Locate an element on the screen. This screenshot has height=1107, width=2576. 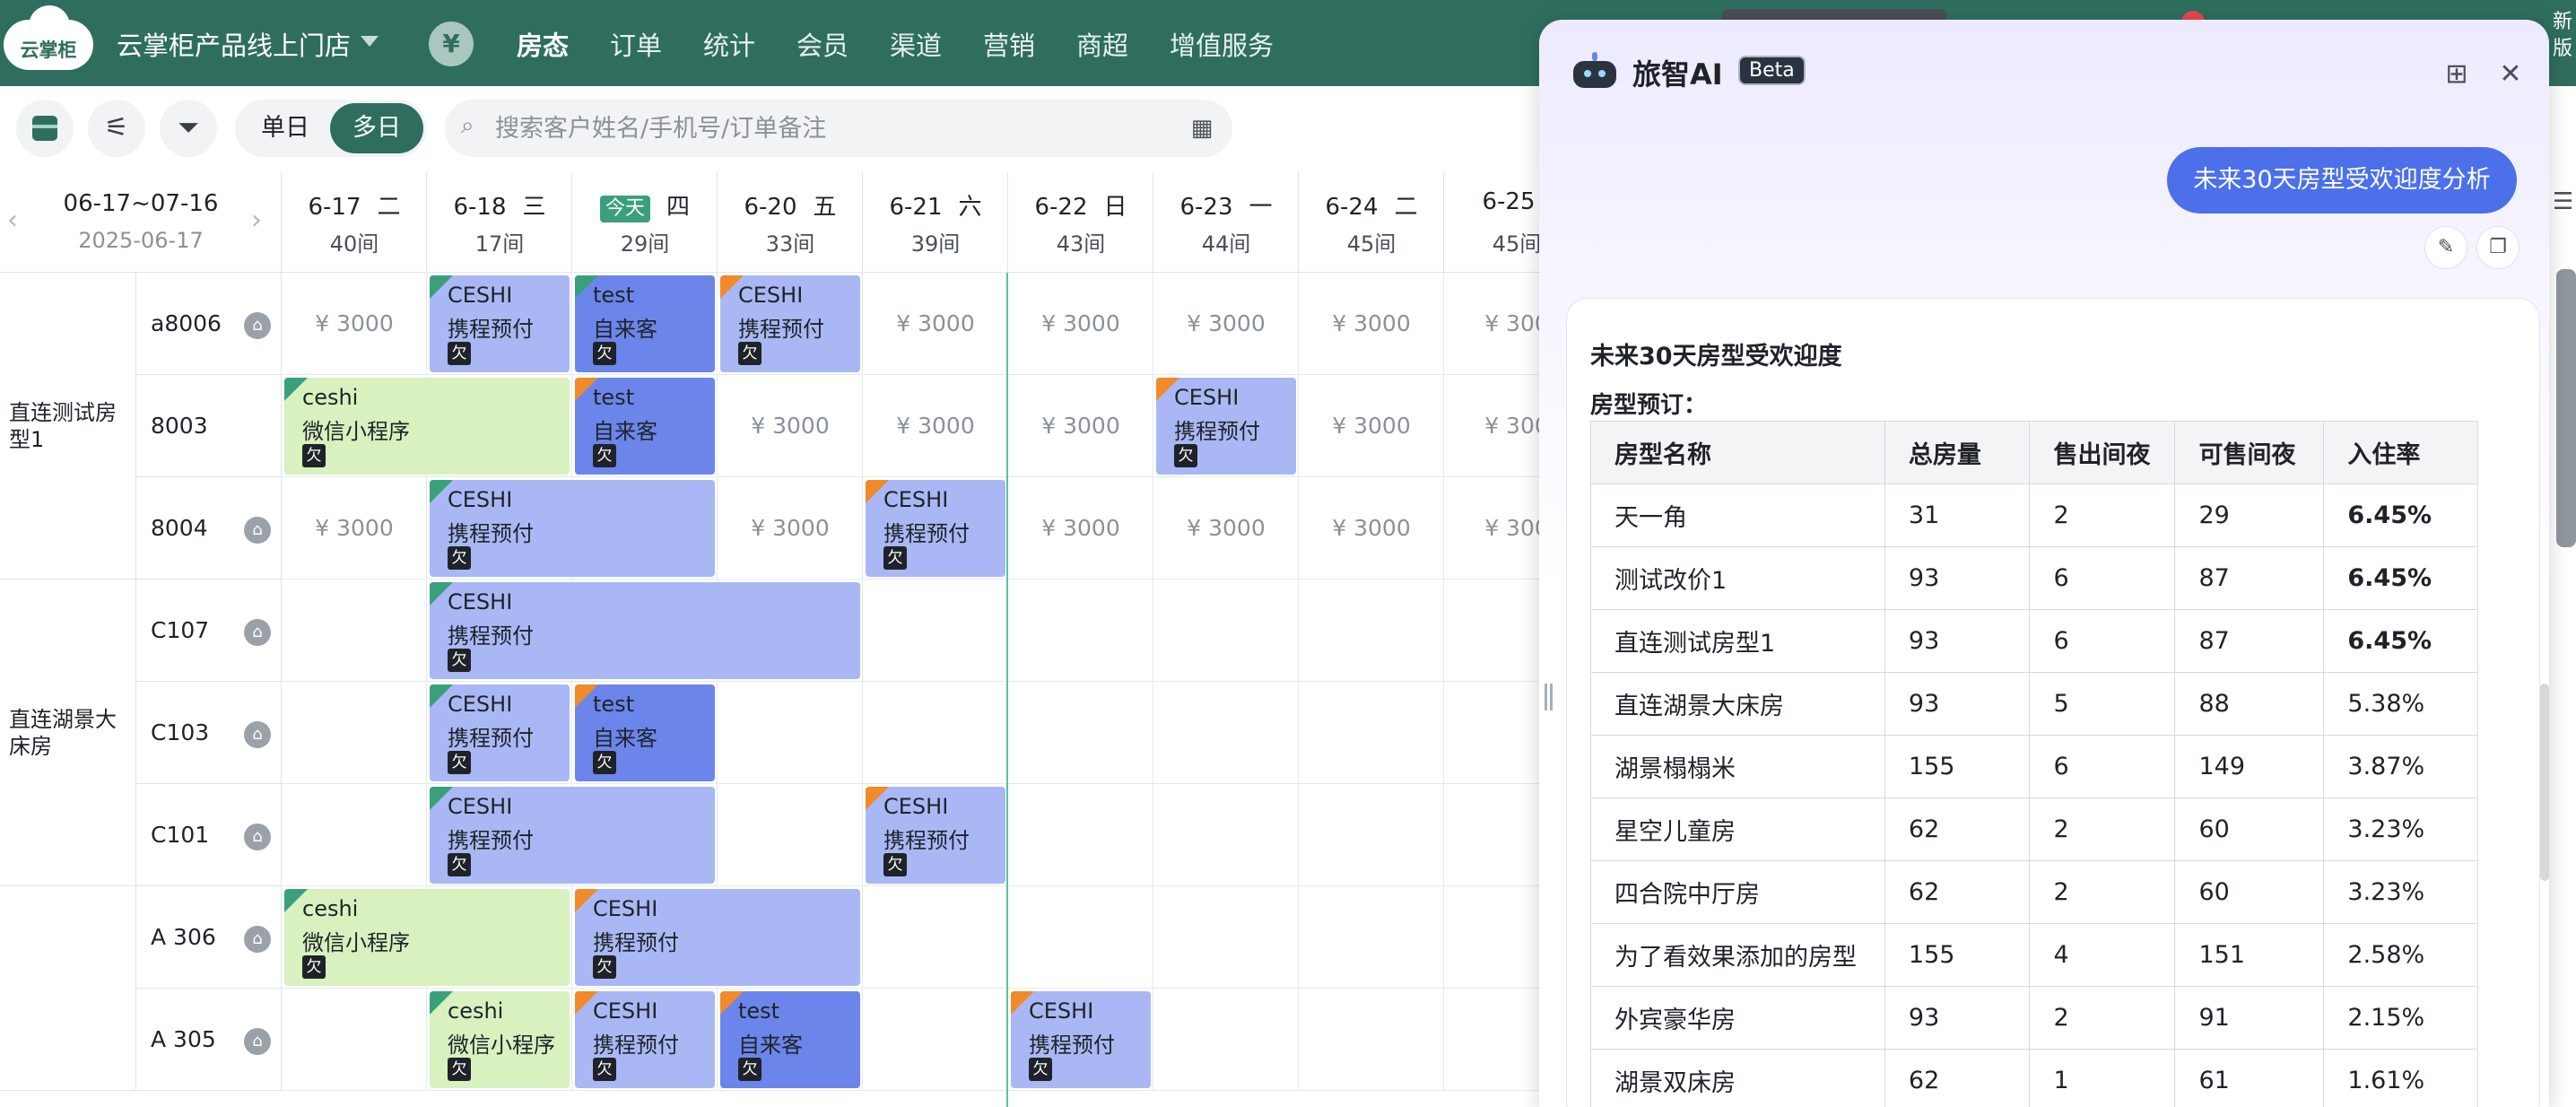
day-column-header: 6-22 日 43间 is located at coordinates (1080, 222).